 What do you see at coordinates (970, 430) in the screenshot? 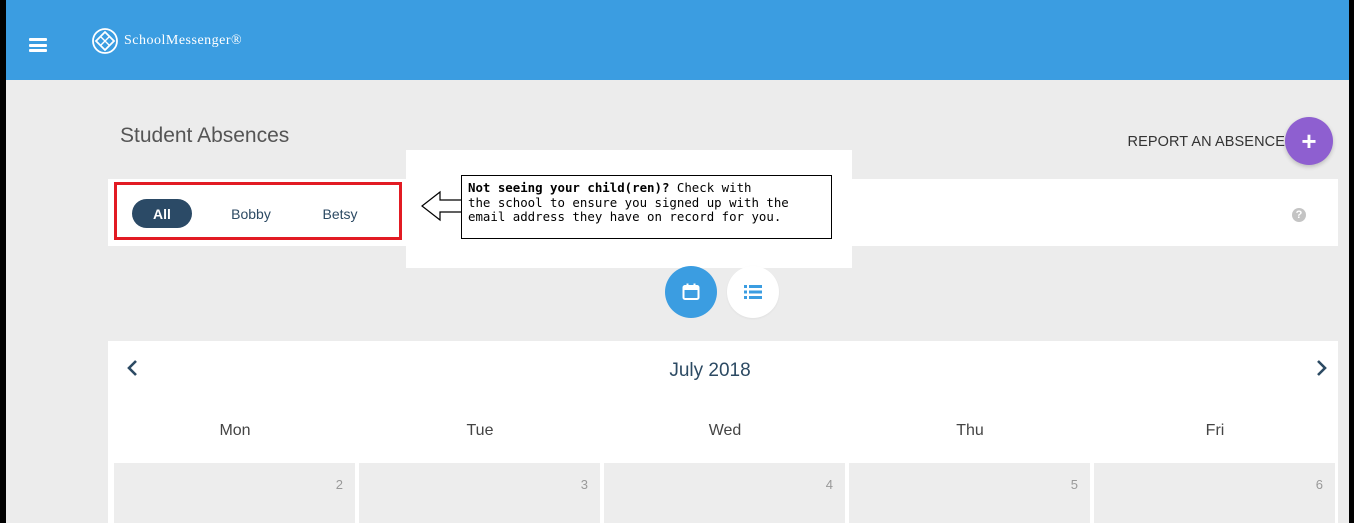
I see `weekday-thu: Thu` at bounding box center [970, 430].